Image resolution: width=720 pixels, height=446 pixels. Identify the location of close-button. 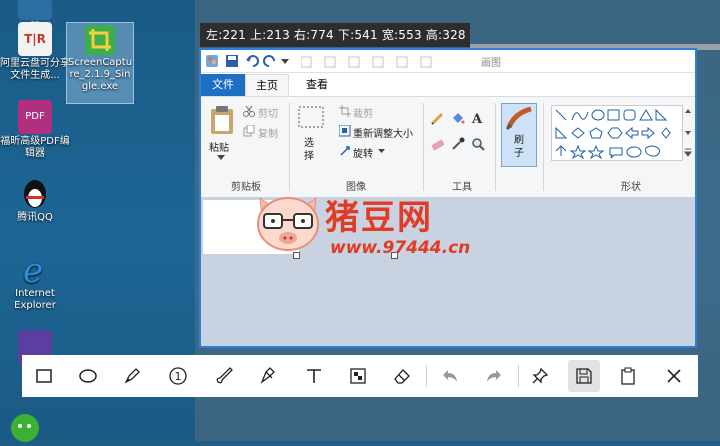
(674, 376).